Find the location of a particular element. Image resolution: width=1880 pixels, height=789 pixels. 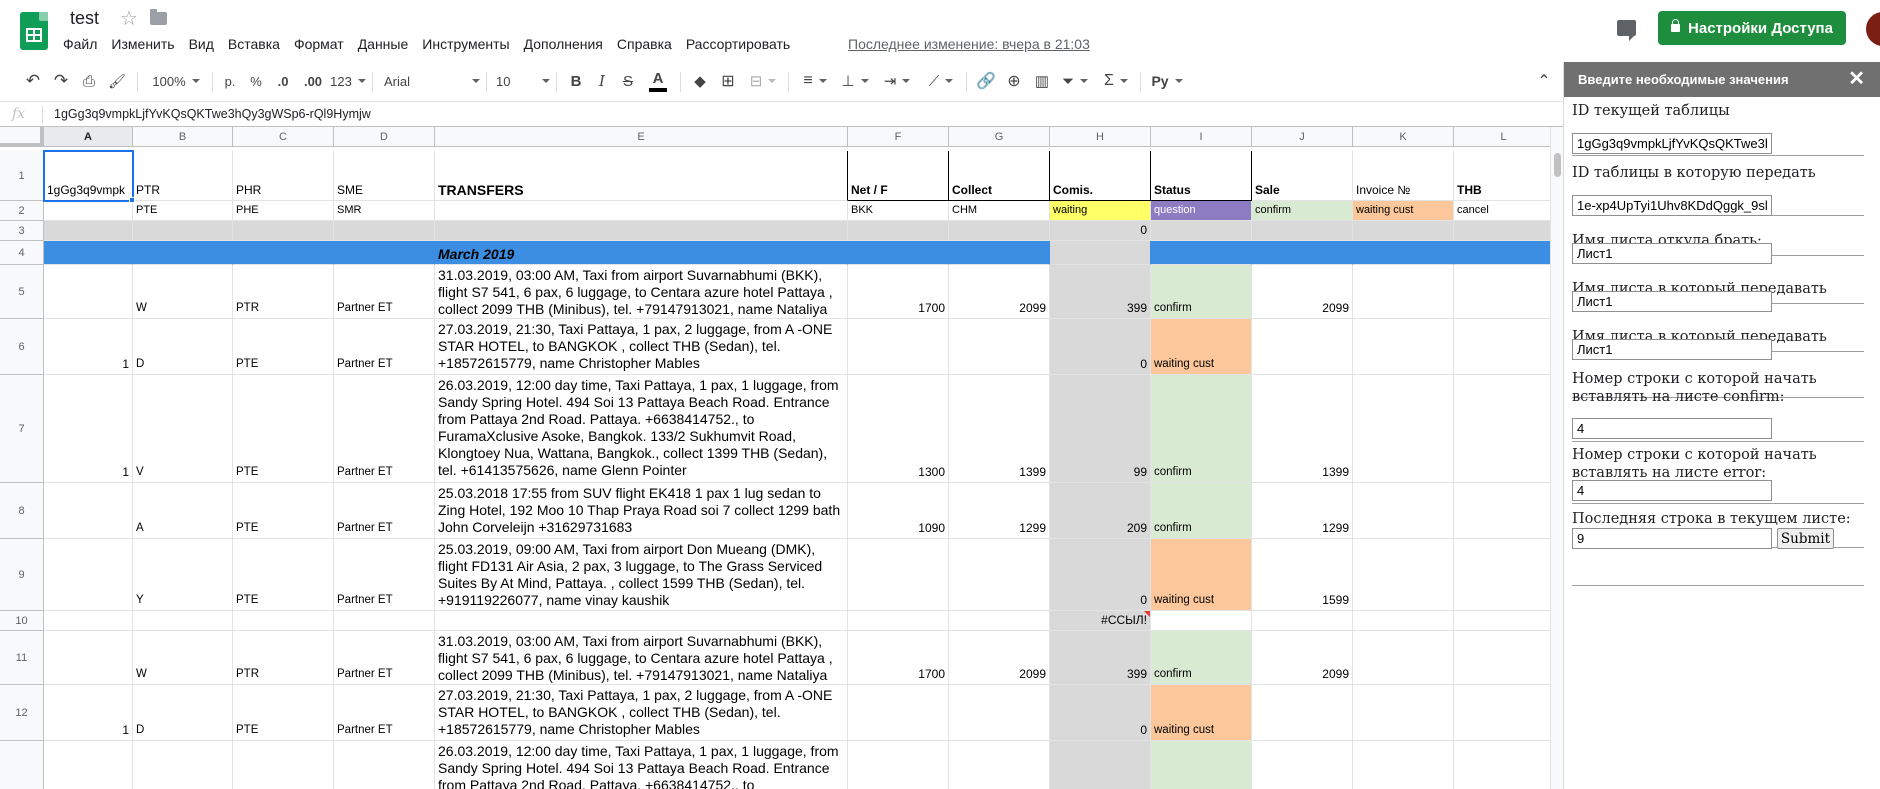

cell-c3 is located at coordinates (283, 231).